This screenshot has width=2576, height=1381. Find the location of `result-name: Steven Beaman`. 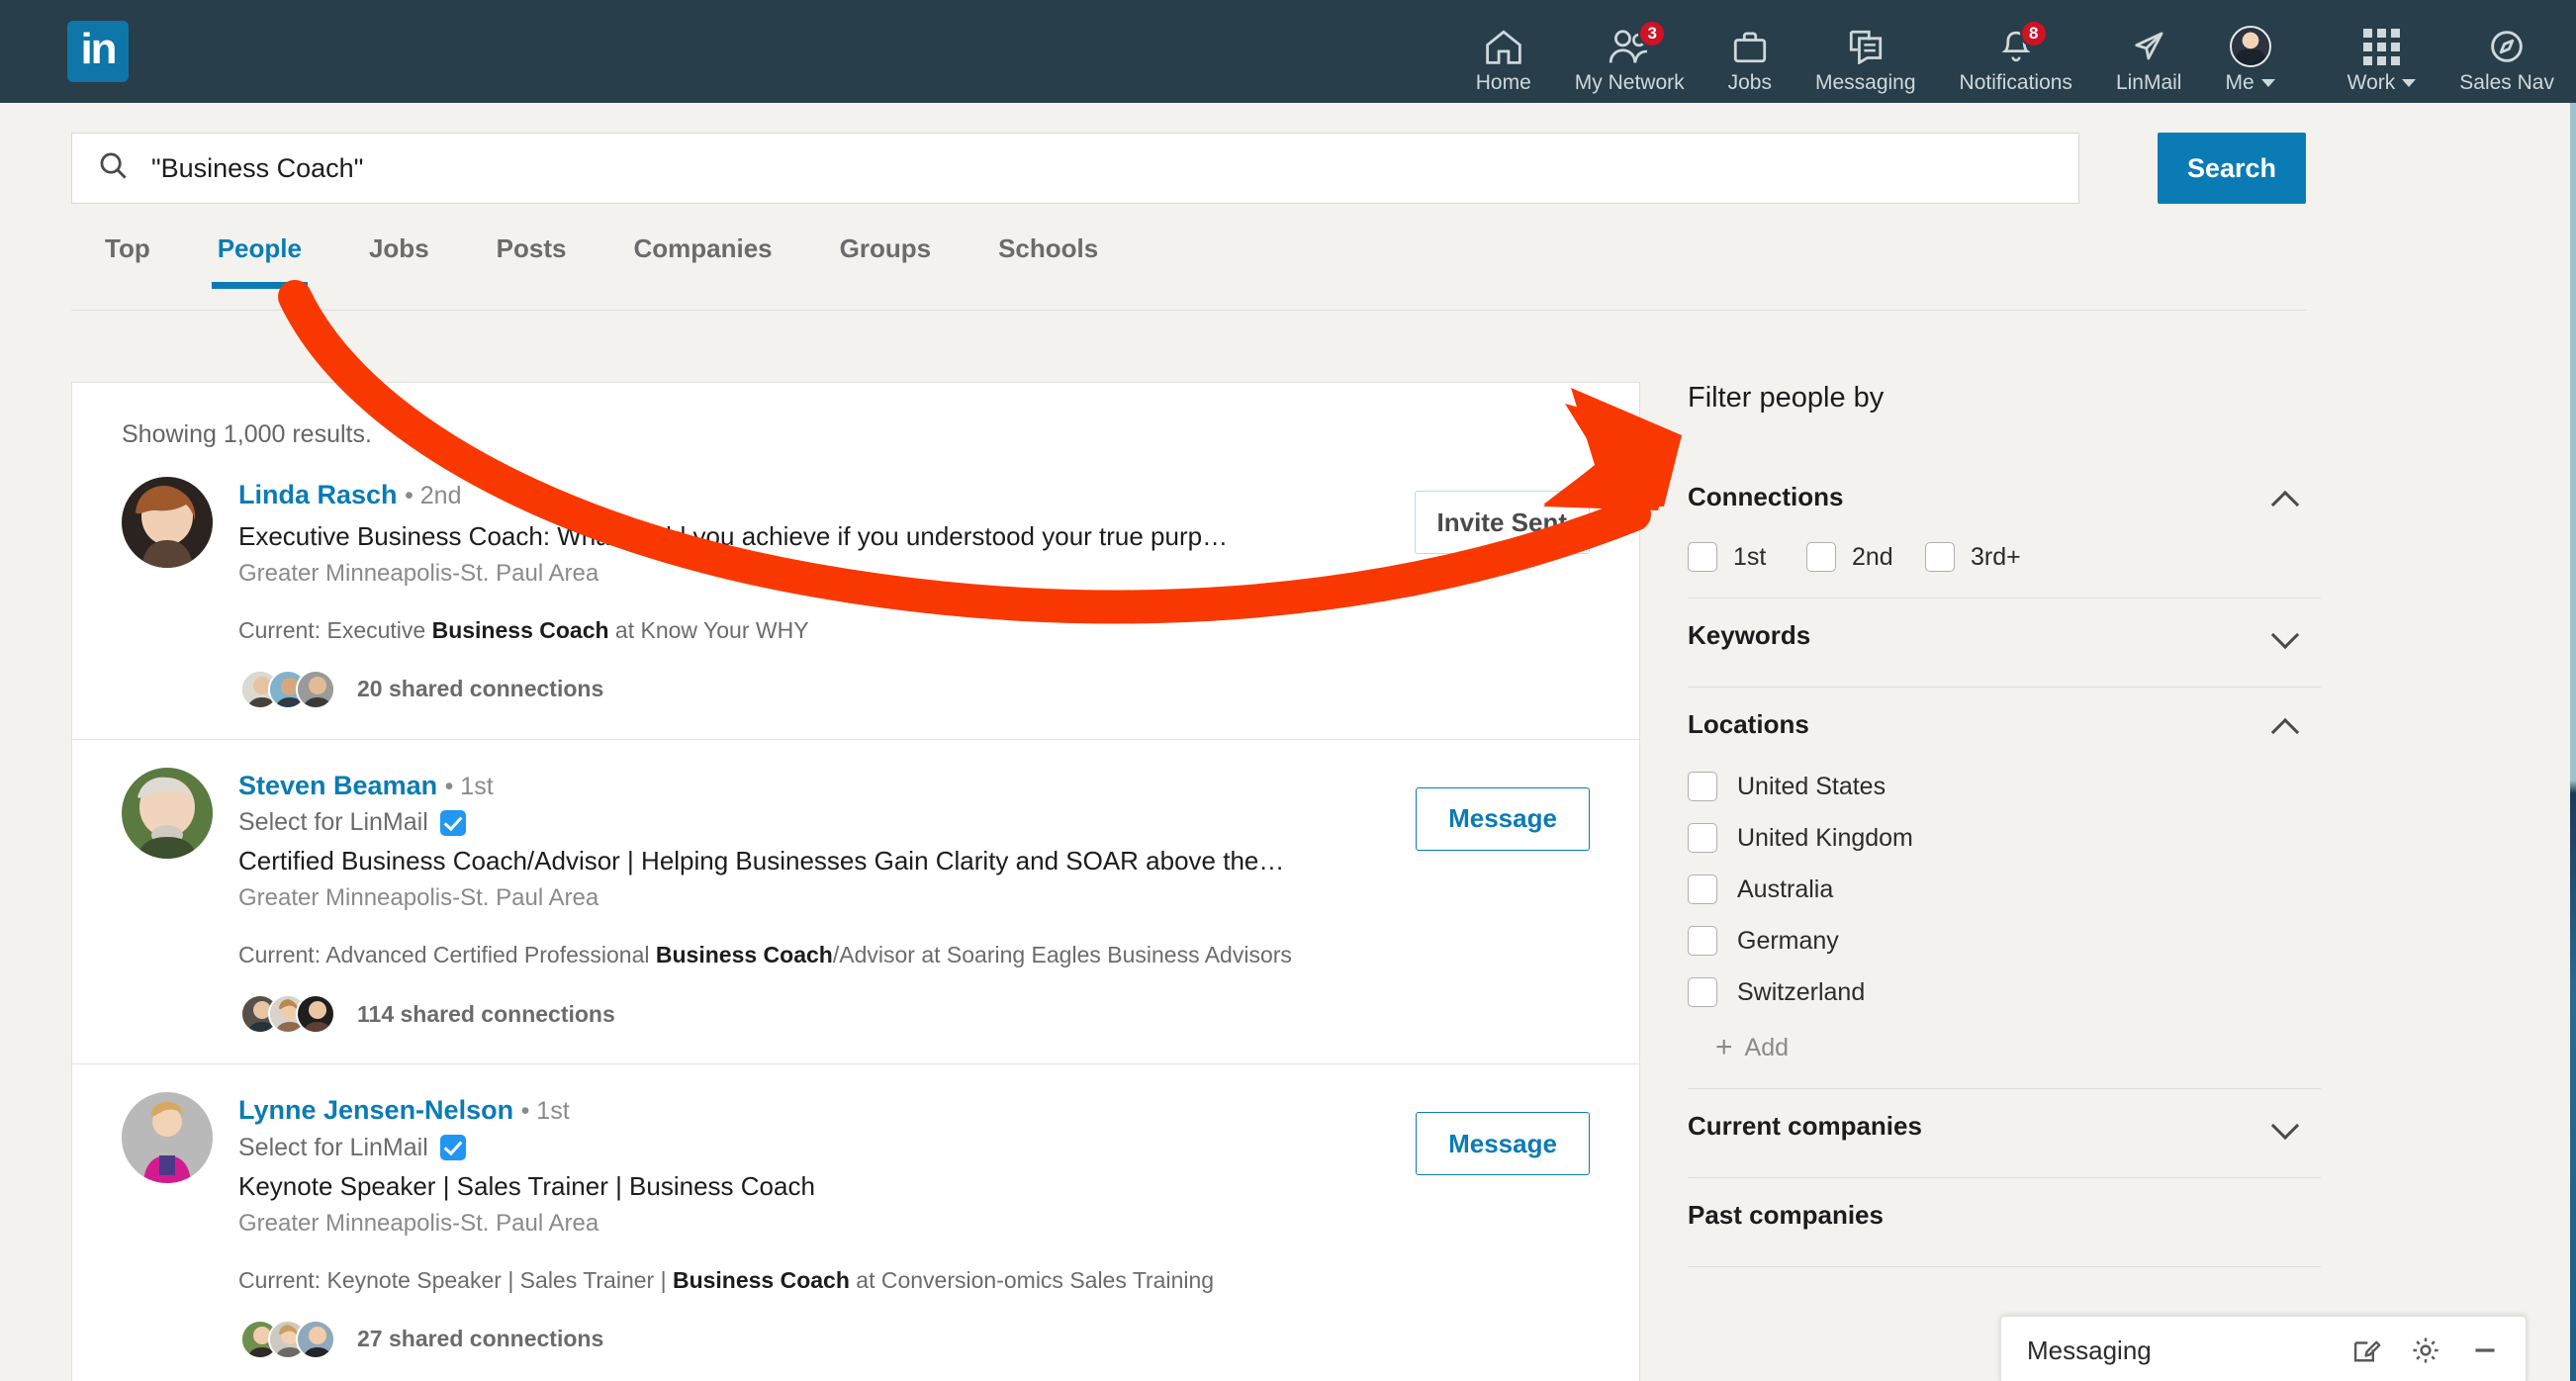

result-name: Steven Beaman is located at coordinates (337, 785).